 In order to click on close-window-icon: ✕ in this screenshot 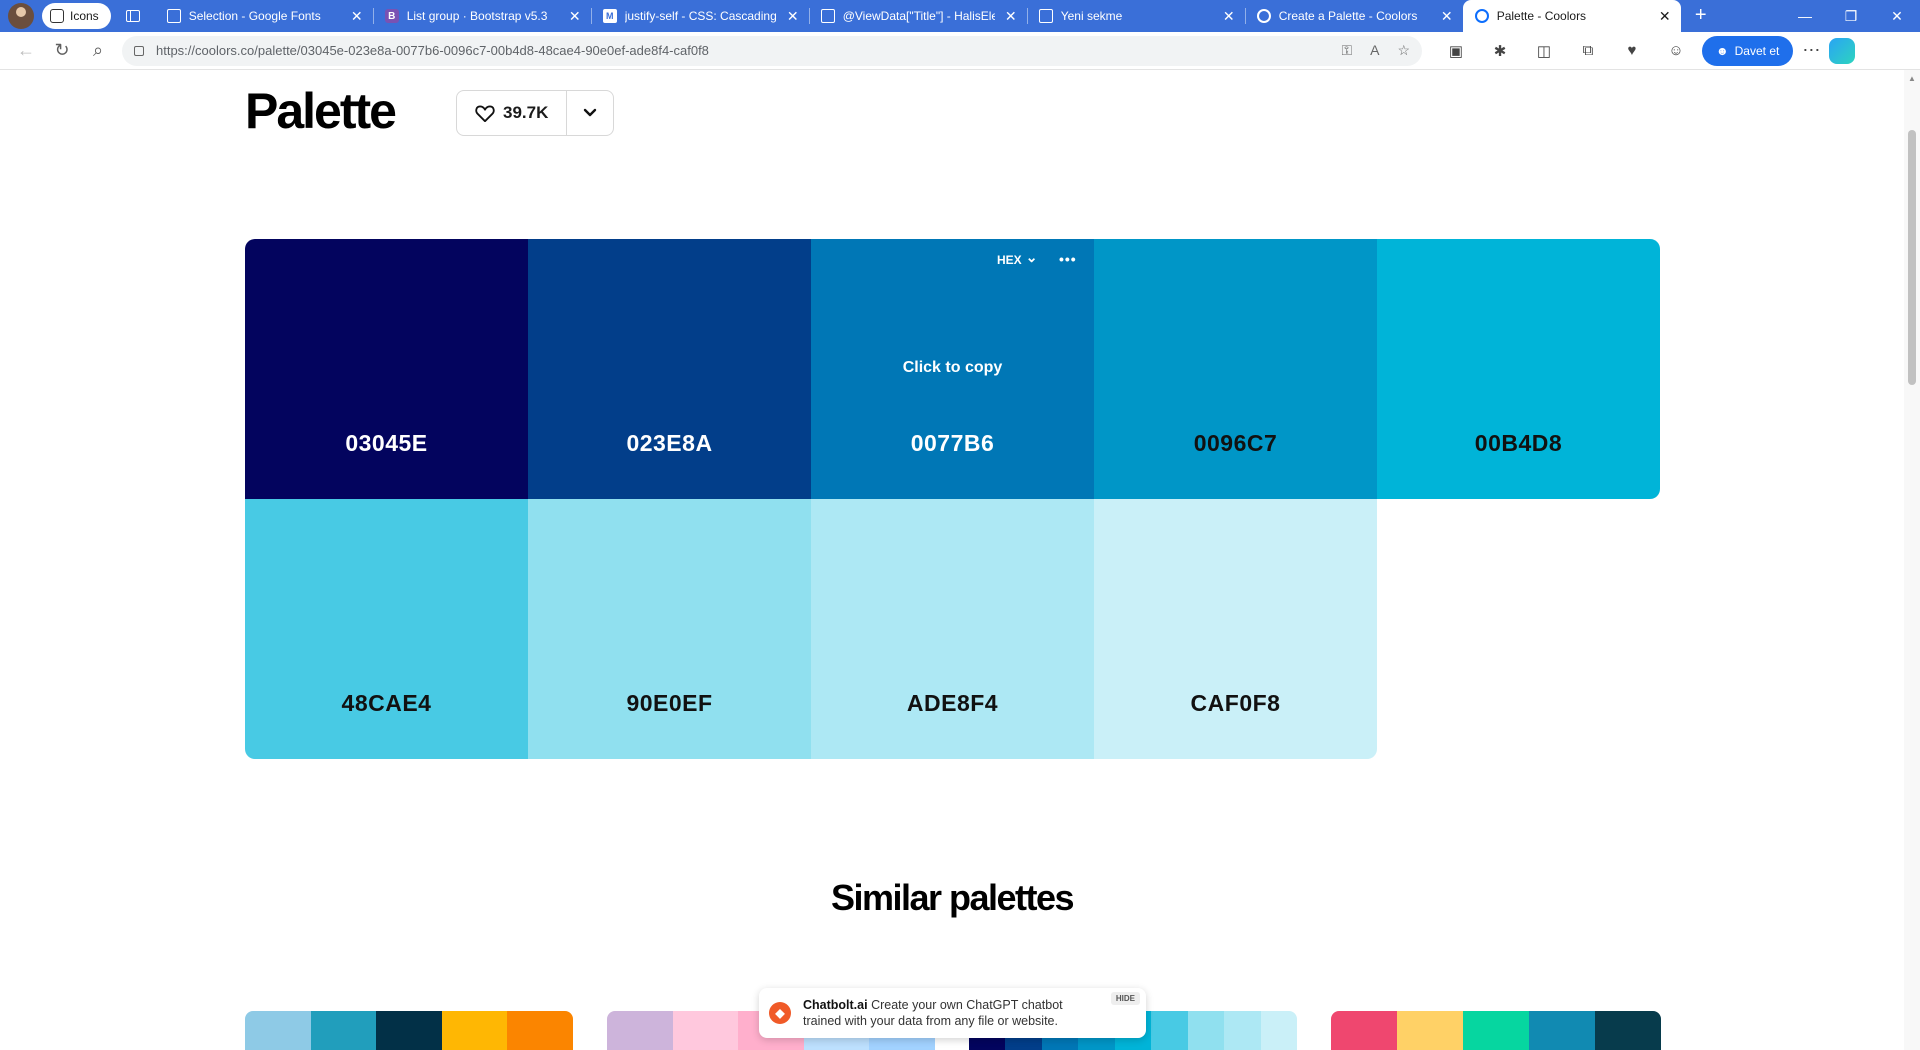, I will do `click(1897, 16)`.